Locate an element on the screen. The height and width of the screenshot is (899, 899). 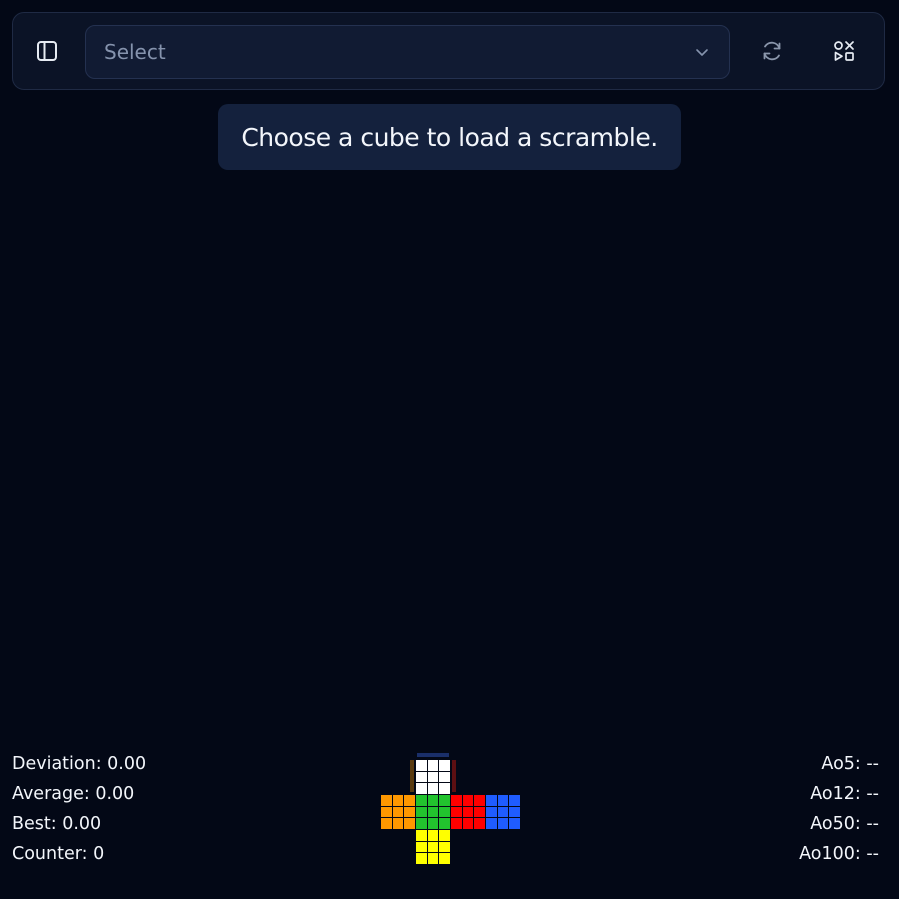
scramble-message: Choose a cube to load a scramble. is located at coordinates (449, 137).